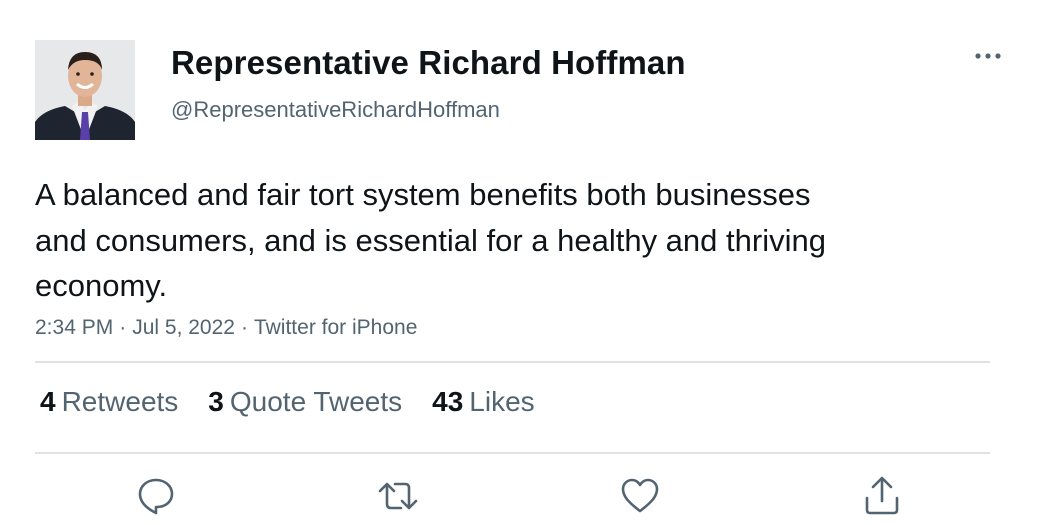  I want to click on tweet-source: Twitter for iPhone, so click(335, 327).